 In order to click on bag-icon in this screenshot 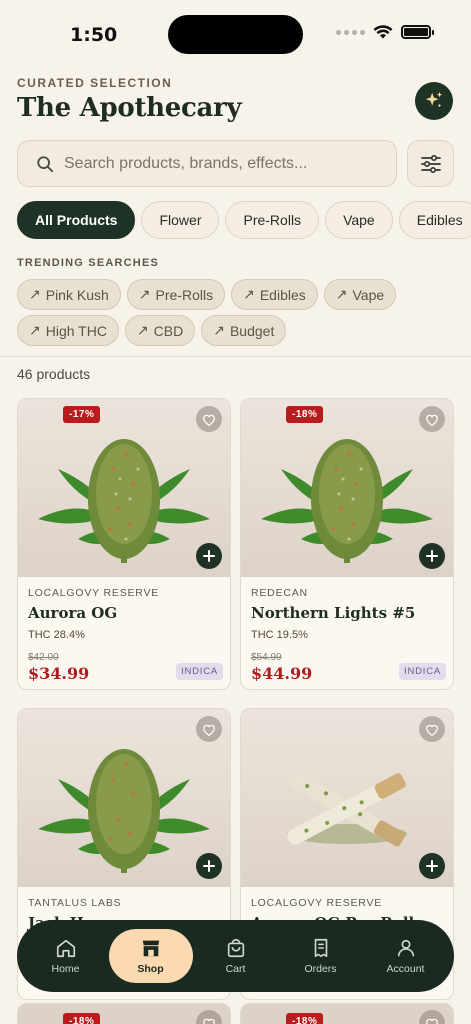, I will do `click(235, 948)`.